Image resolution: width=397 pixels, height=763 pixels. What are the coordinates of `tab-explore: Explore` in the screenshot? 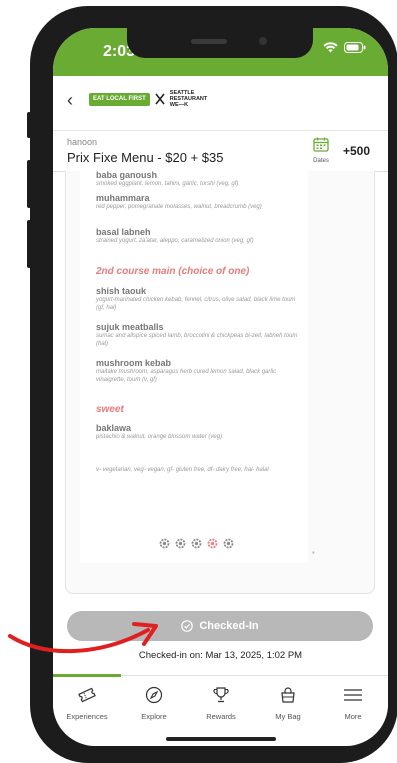 It's located at (154, 703).